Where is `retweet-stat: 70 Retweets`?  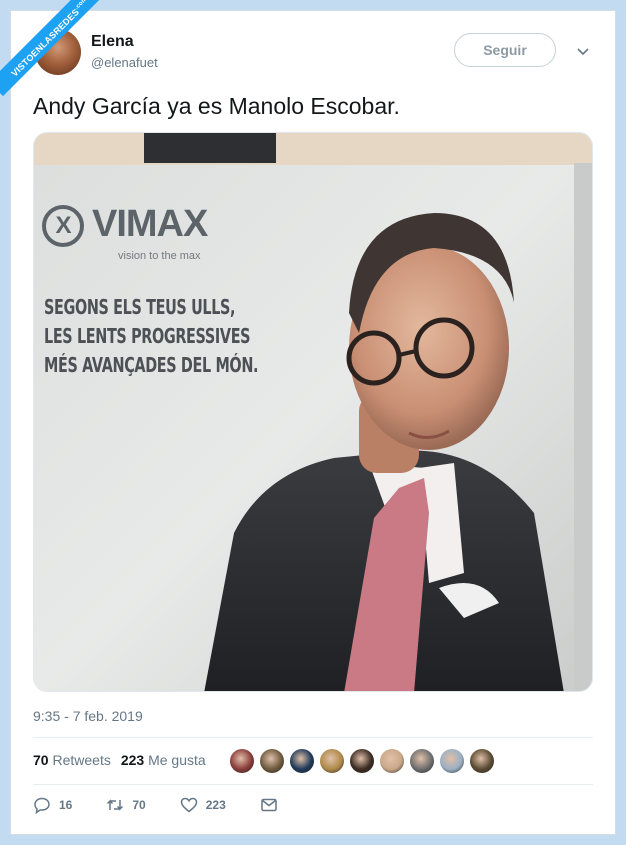
retweet-stat: 70 Retweets is located at coordinates (72, 760).